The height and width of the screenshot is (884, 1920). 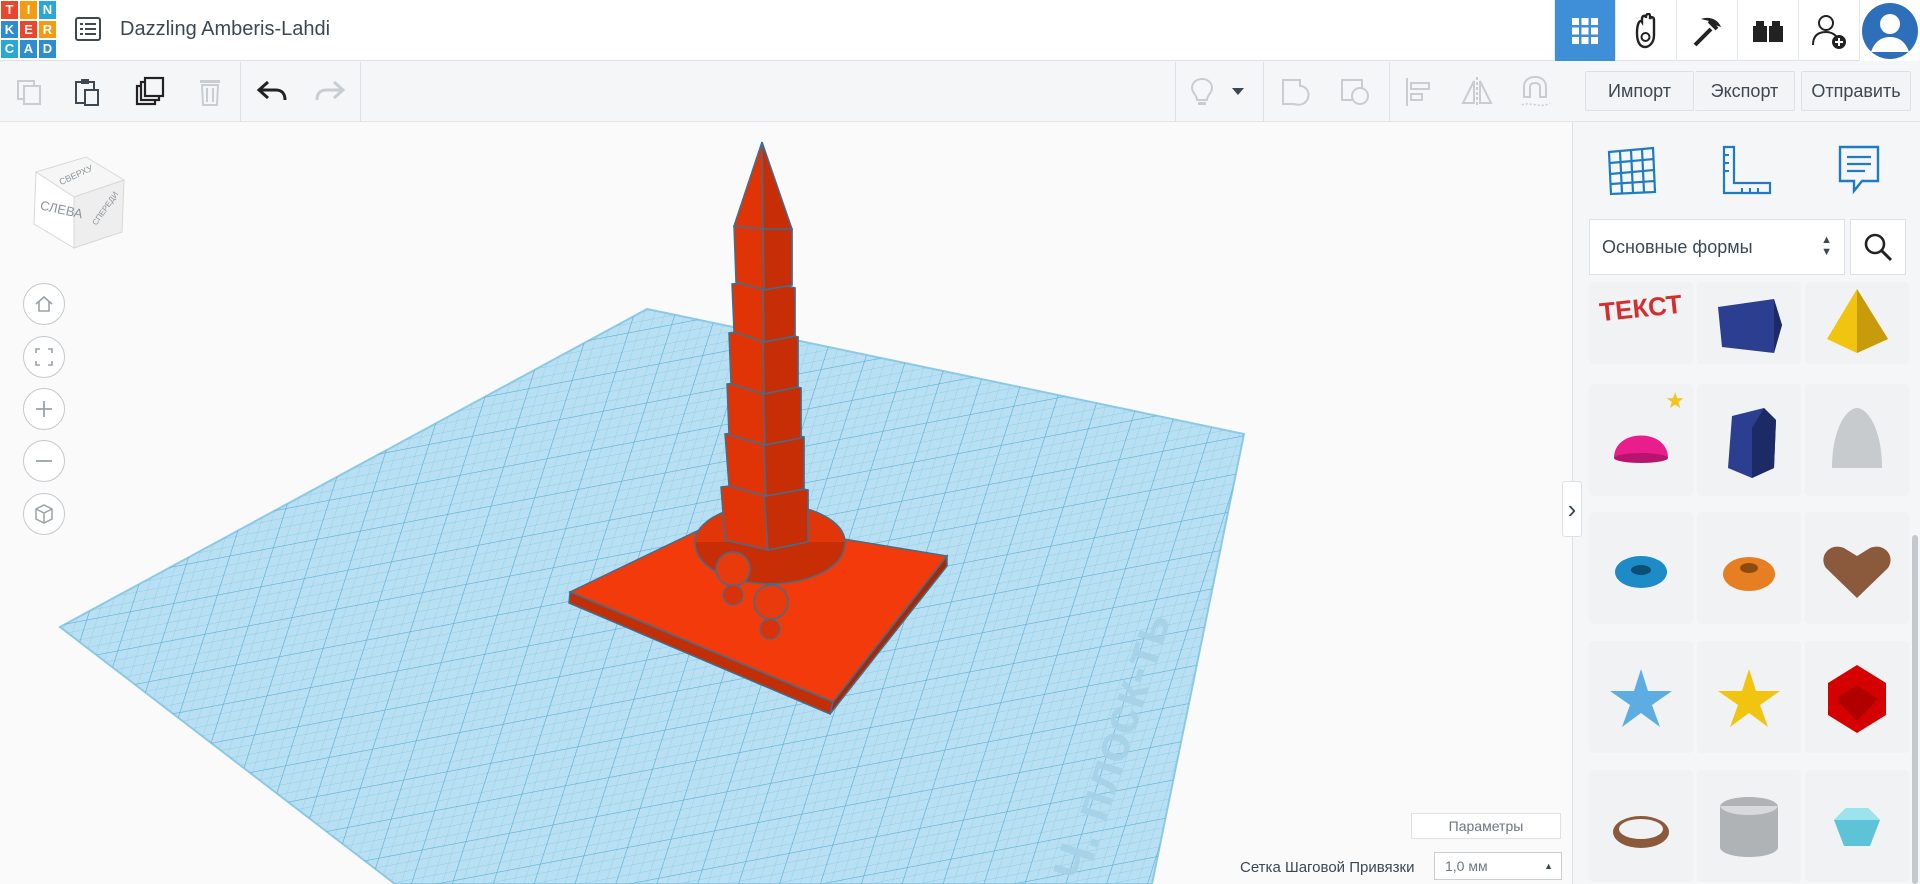 What do you see at coordinates (1915, 709) in the screenshot?
I see `panel-scrollbar` at bounding box center [1915, 709].